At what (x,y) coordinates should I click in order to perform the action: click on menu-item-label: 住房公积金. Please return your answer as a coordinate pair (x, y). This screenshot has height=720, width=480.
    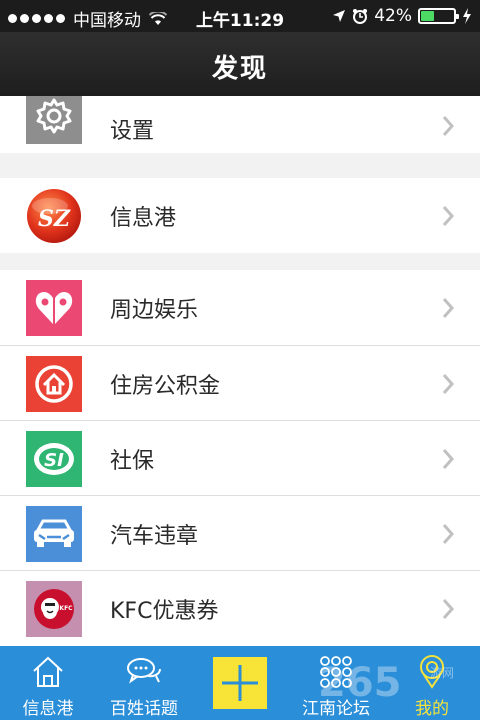
    Looking at the image, I should click on (165, 386).